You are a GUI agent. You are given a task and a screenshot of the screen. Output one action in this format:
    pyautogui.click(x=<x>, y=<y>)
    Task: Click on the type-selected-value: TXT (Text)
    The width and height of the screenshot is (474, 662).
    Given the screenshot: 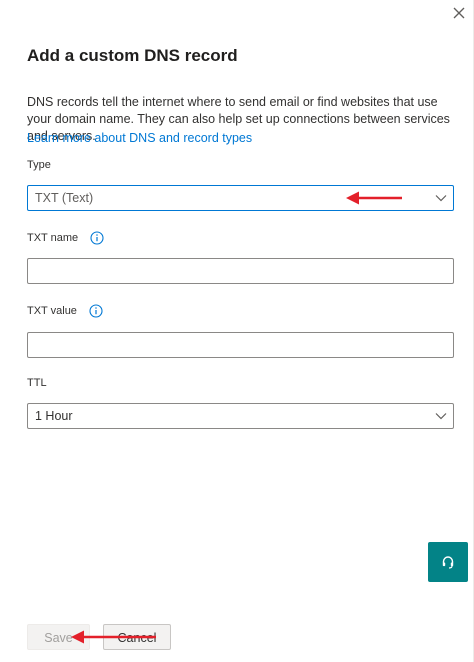 What is the action you would take?
    pyautogui.click(x=64, y=198)
    